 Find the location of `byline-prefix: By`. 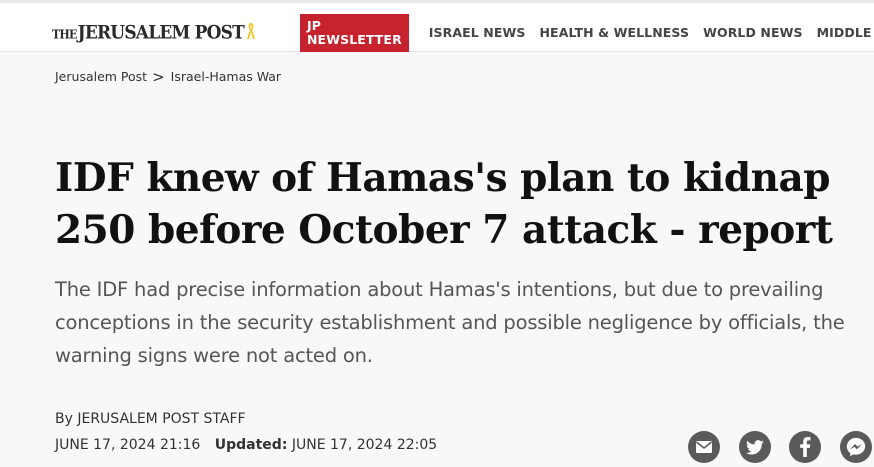

byline-prefix: By is located at coordinates (64, 419).